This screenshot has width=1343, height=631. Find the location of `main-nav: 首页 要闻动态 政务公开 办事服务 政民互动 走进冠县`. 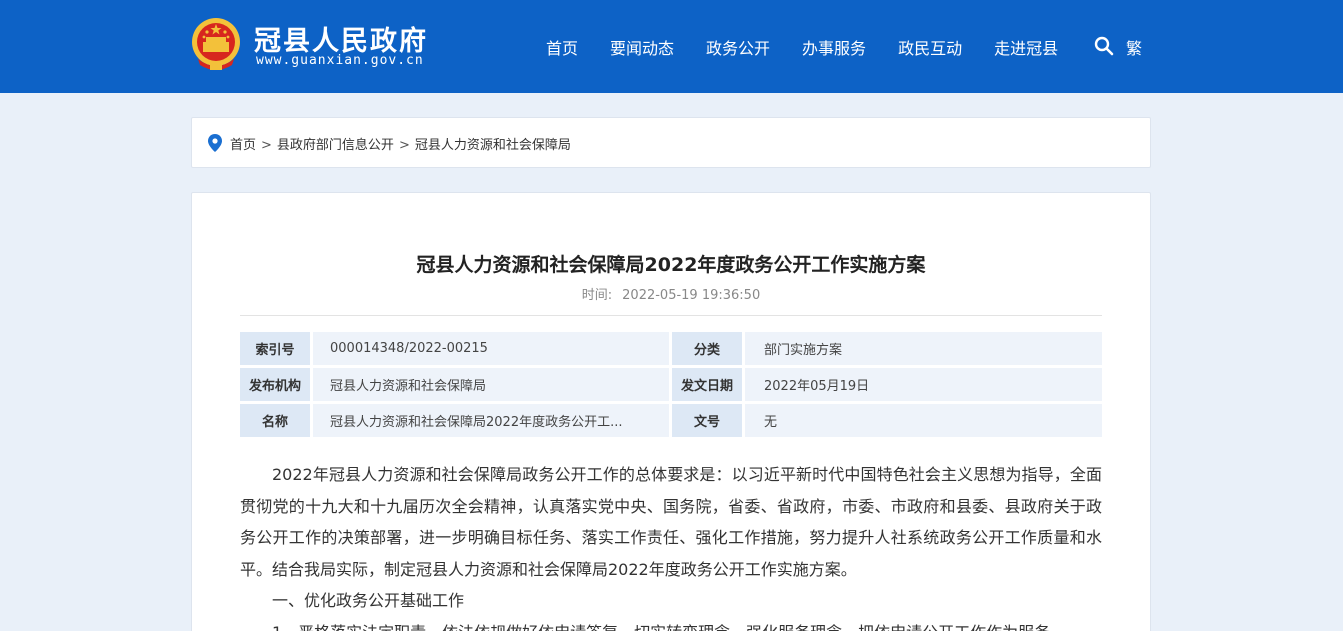

main-nav: 首页 要闻动态 政务公开 办事服务 政民互动 走进冠县 is located at coordinates (810, 46).